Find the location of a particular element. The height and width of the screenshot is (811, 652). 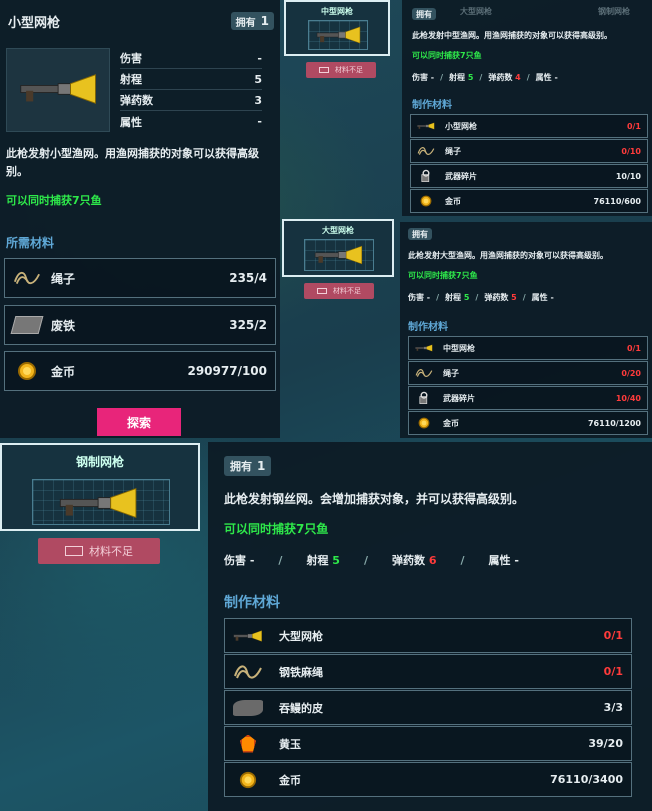

weapon-description: 此枪发射中型渔网。用渔网捕获的对象可以获得高级别。 is located at coordinates (512, 35).